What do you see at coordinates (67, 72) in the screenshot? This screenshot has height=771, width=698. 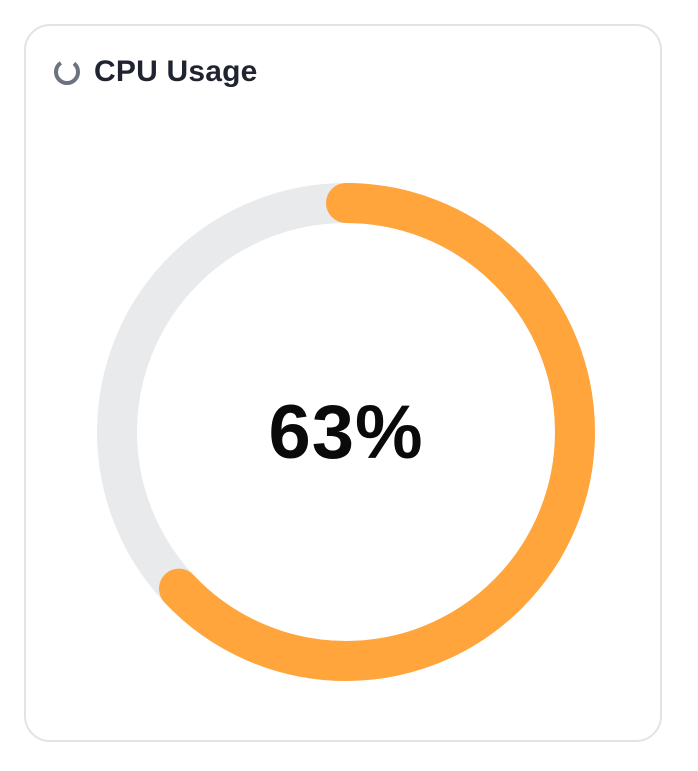 I see `circle-notch-icon` at bounding box center [67, 72].